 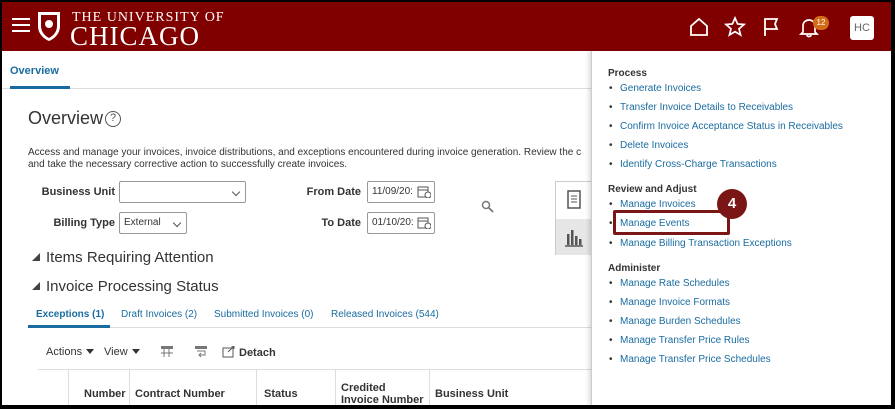 I want to click on col-credited-line2: Invoice Number, so click(x=382, y=399).